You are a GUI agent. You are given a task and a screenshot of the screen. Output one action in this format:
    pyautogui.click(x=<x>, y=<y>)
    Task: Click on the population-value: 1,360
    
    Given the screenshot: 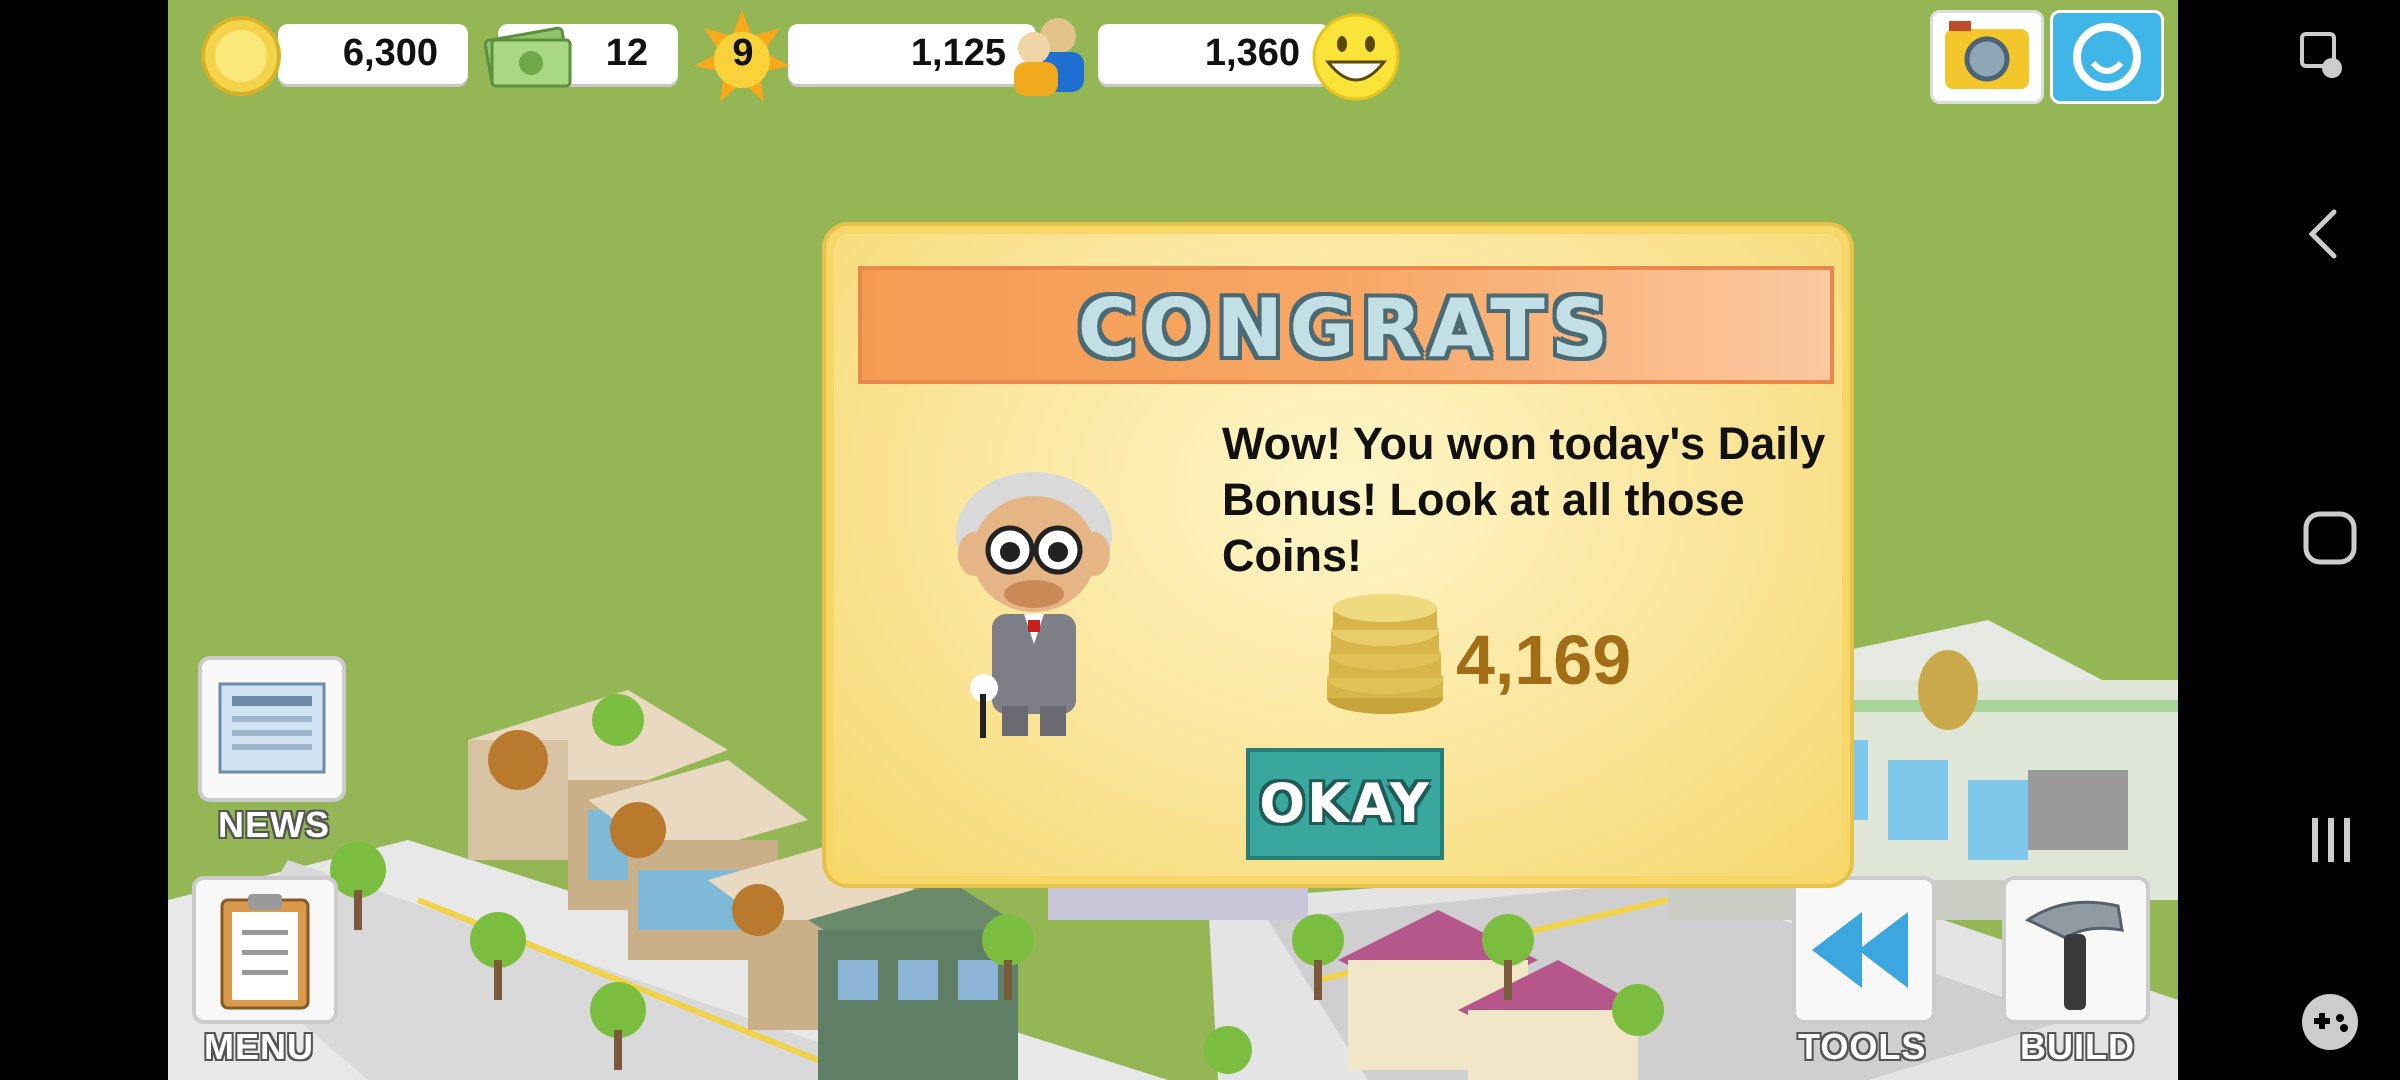 What is the action you would take?
    pyautogui.click(x=1252, y=53)
    